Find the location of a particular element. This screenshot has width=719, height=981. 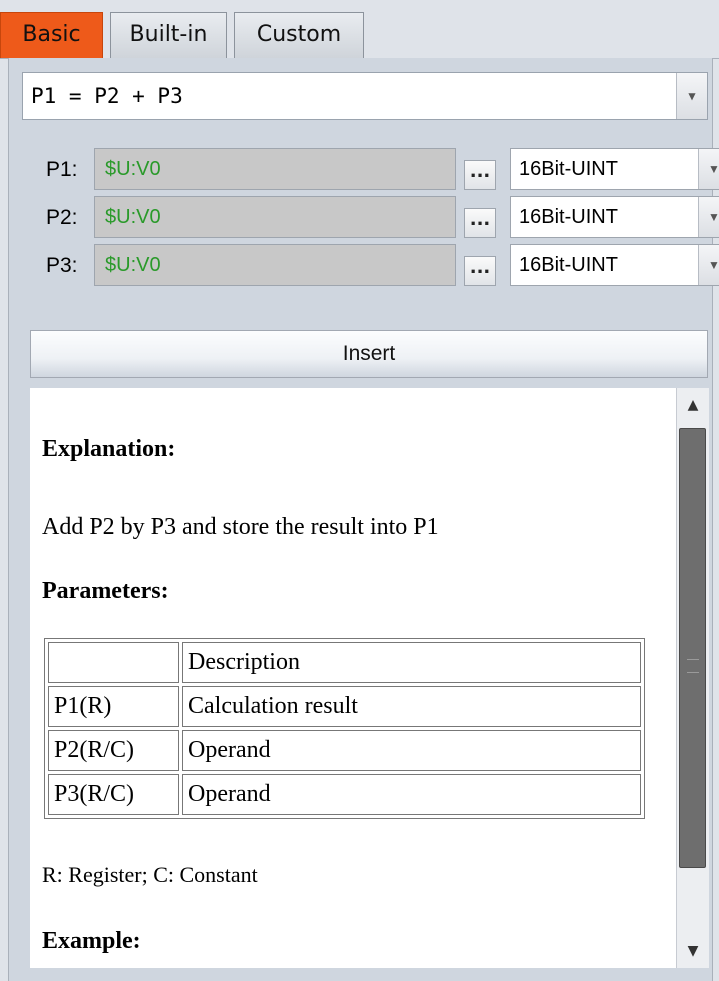

table-cell: Calculation result is located at coordinates (411, 706).